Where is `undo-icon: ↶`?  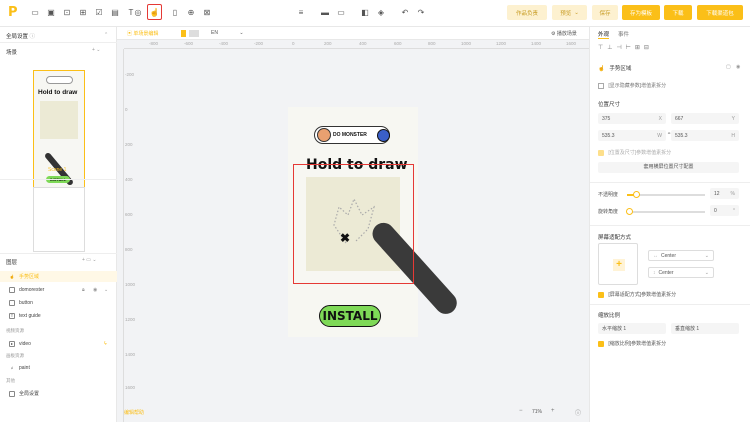 undo-icon: ↶ is located at coordinates (405, 12).